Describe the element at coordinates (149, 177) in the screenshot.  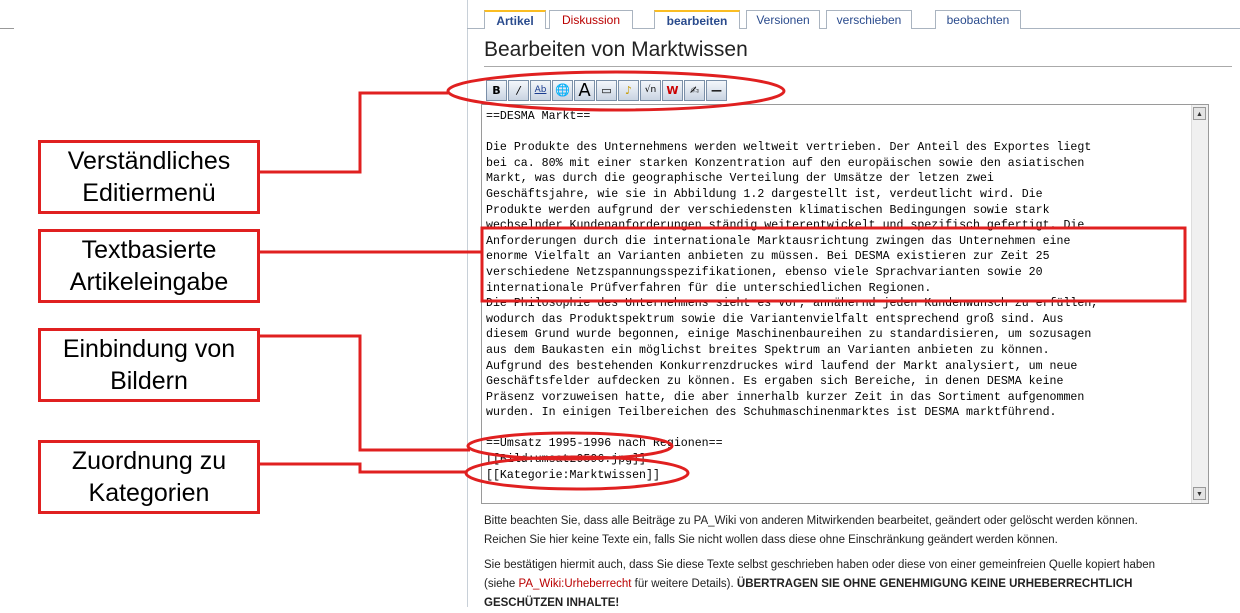
I see `callout-edit-menu: Verständliches Editiermenü` at that location.